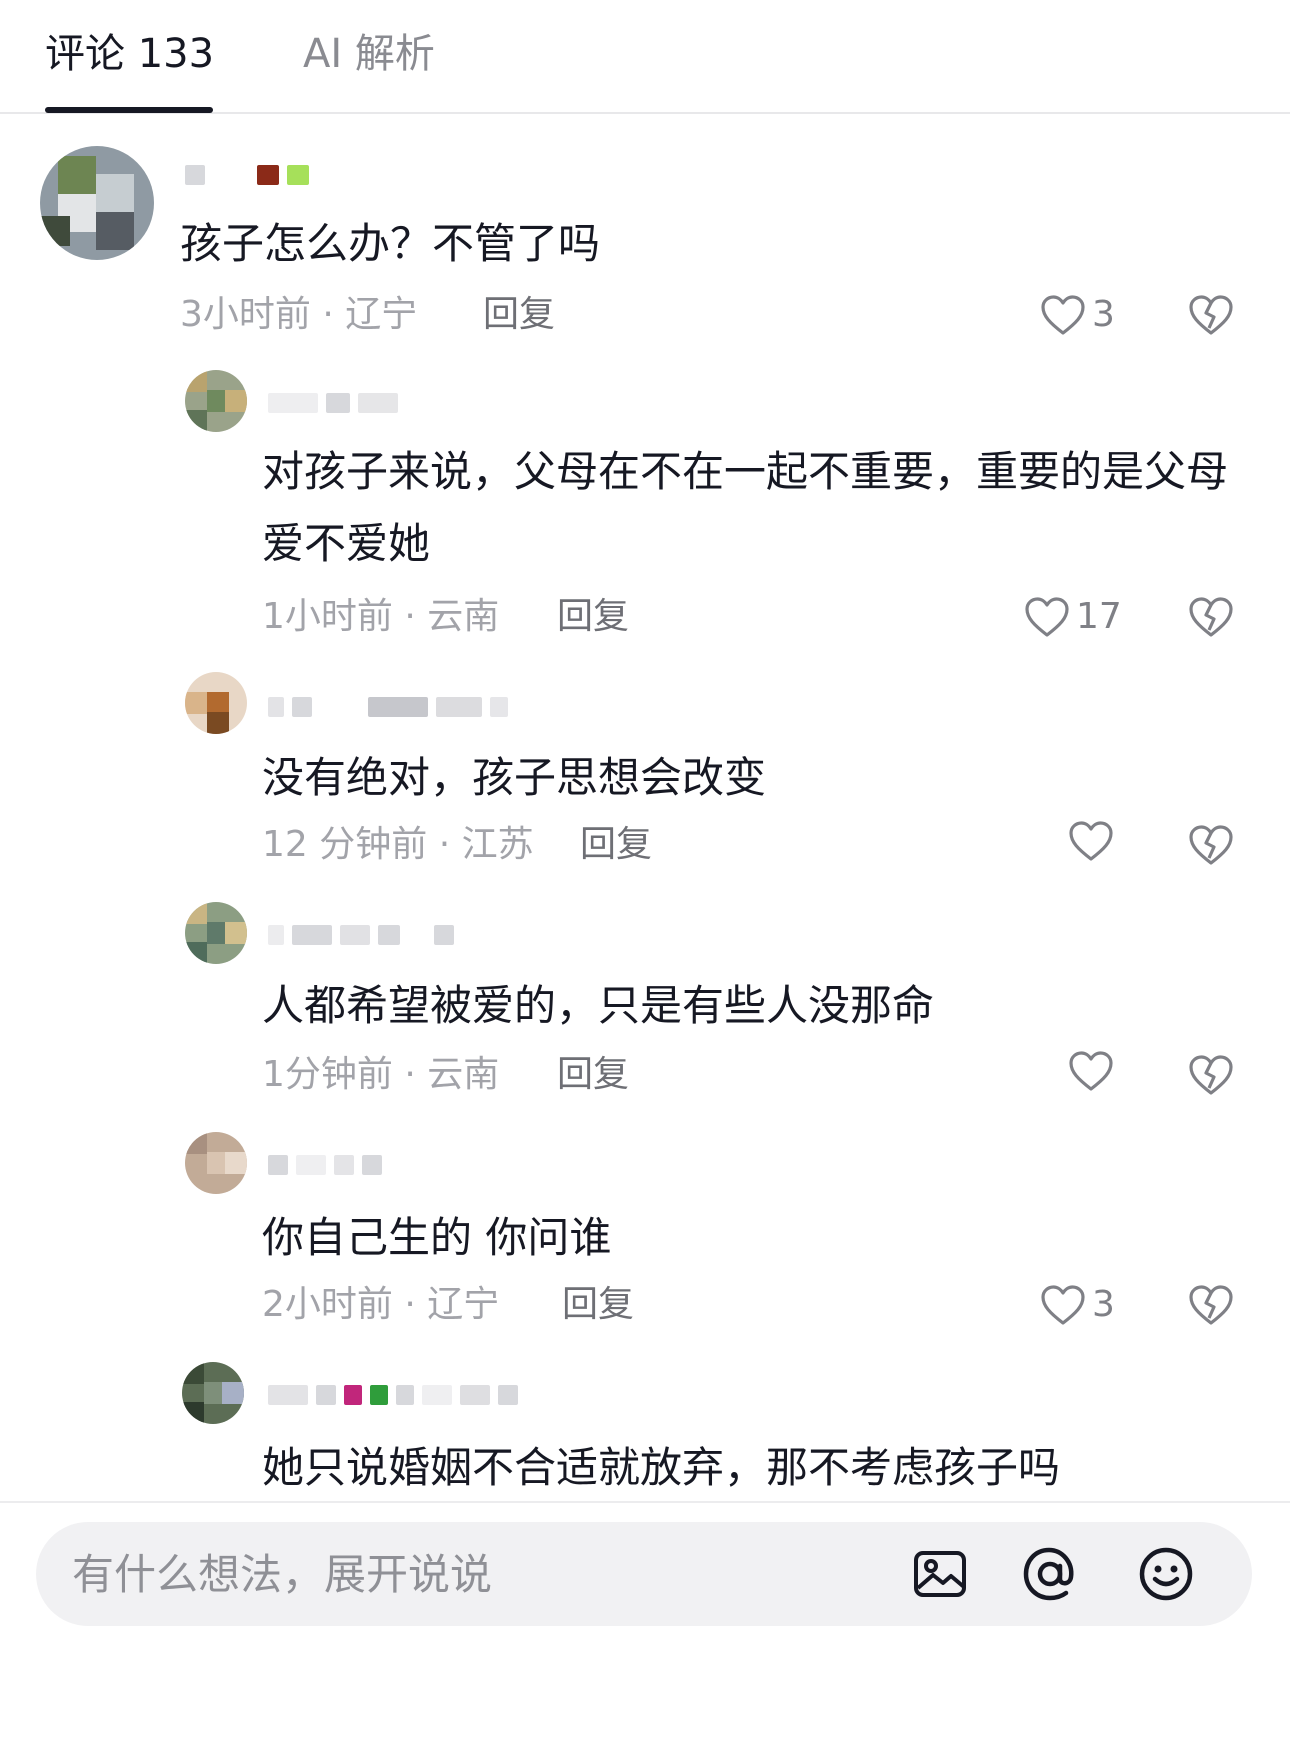 This screenshot has height=1753, width=1290. What do you see at coordinates (299, 314) in the screenshot?
I see `comment-meta: 3小时前 · 辽宁` at bounding box center [299, 314].